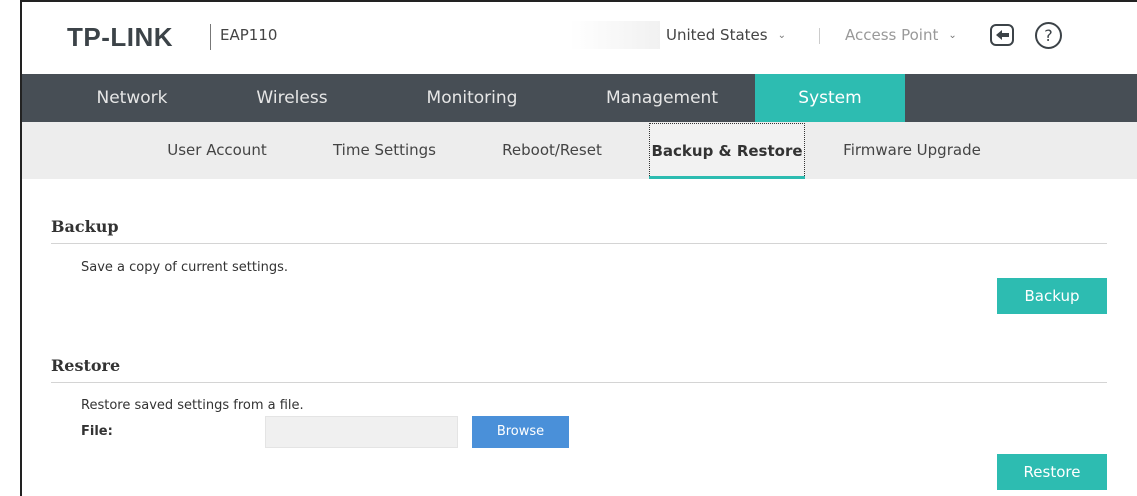 The image size is (1137, 496). Describe the element at coordinates (120, 37) in the screenshot. I see `logo: TP-LINK` at that location.